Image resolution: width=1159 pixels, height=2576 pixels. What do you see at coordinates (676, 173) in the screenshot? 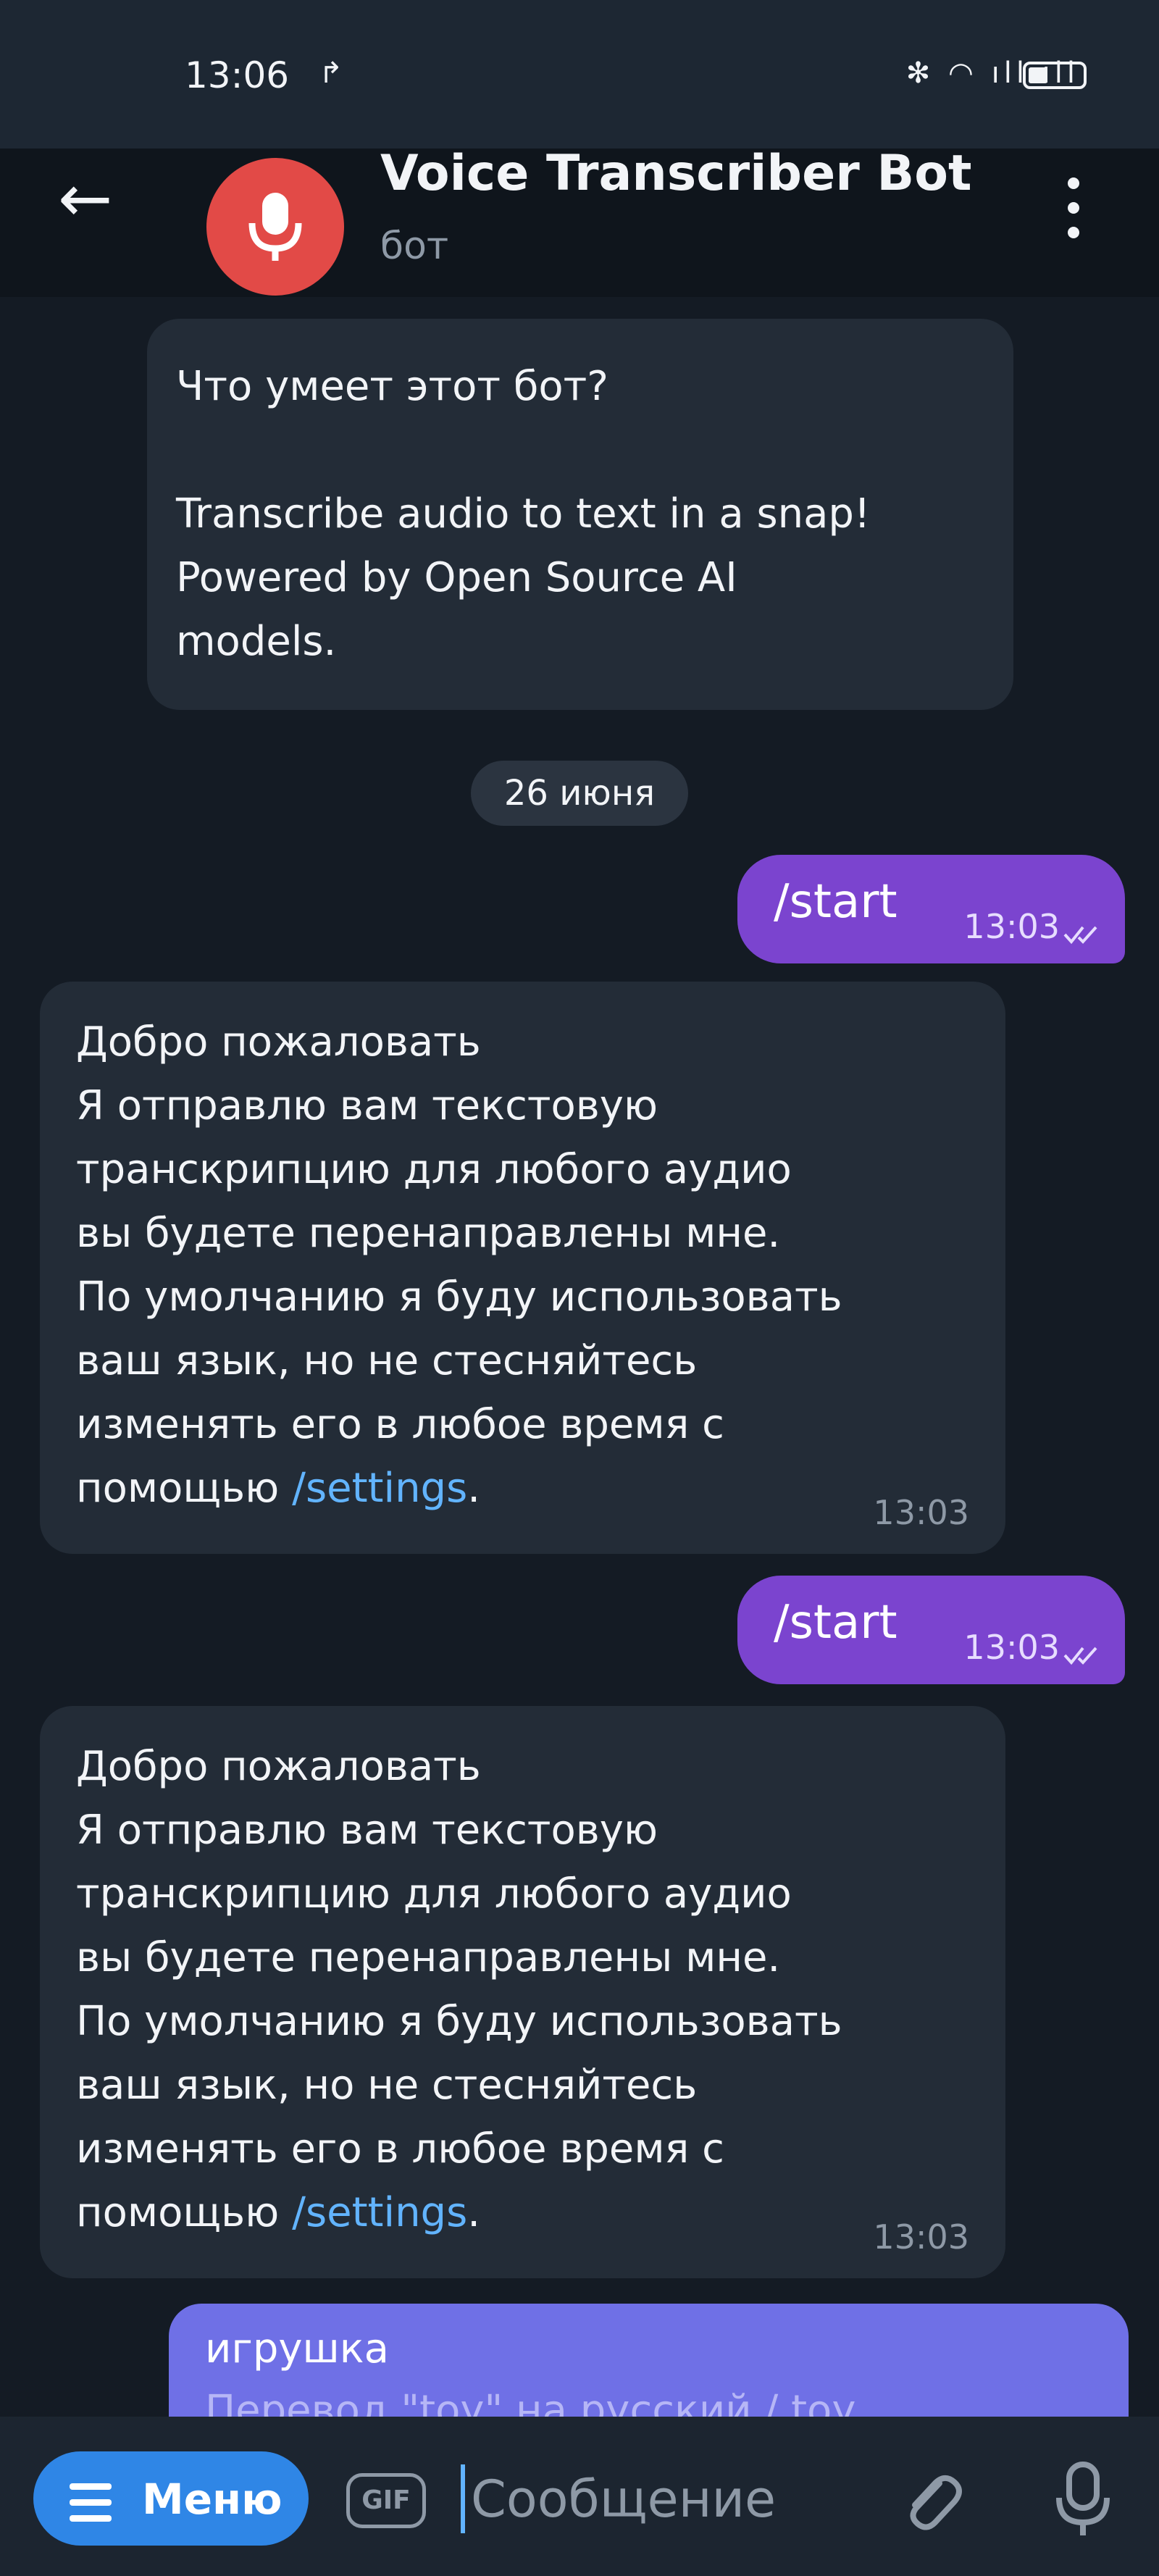
I see `chat-title: Voice Transcriber Bot` at bounding box center [676, 173].